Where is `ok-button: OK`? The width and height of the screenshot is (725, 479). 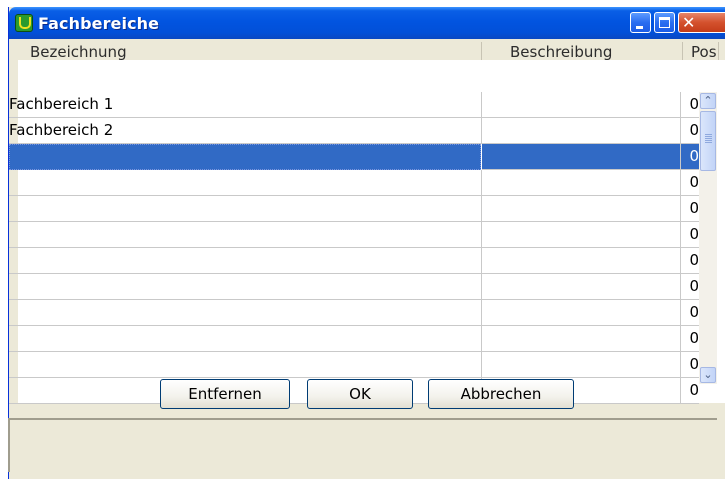
ok-button: OK is located at coordinates (360, 394).